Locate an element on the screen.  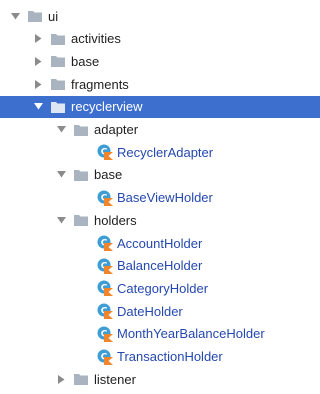
tree-folder-ui: ui is located at coordinates (154, 16).